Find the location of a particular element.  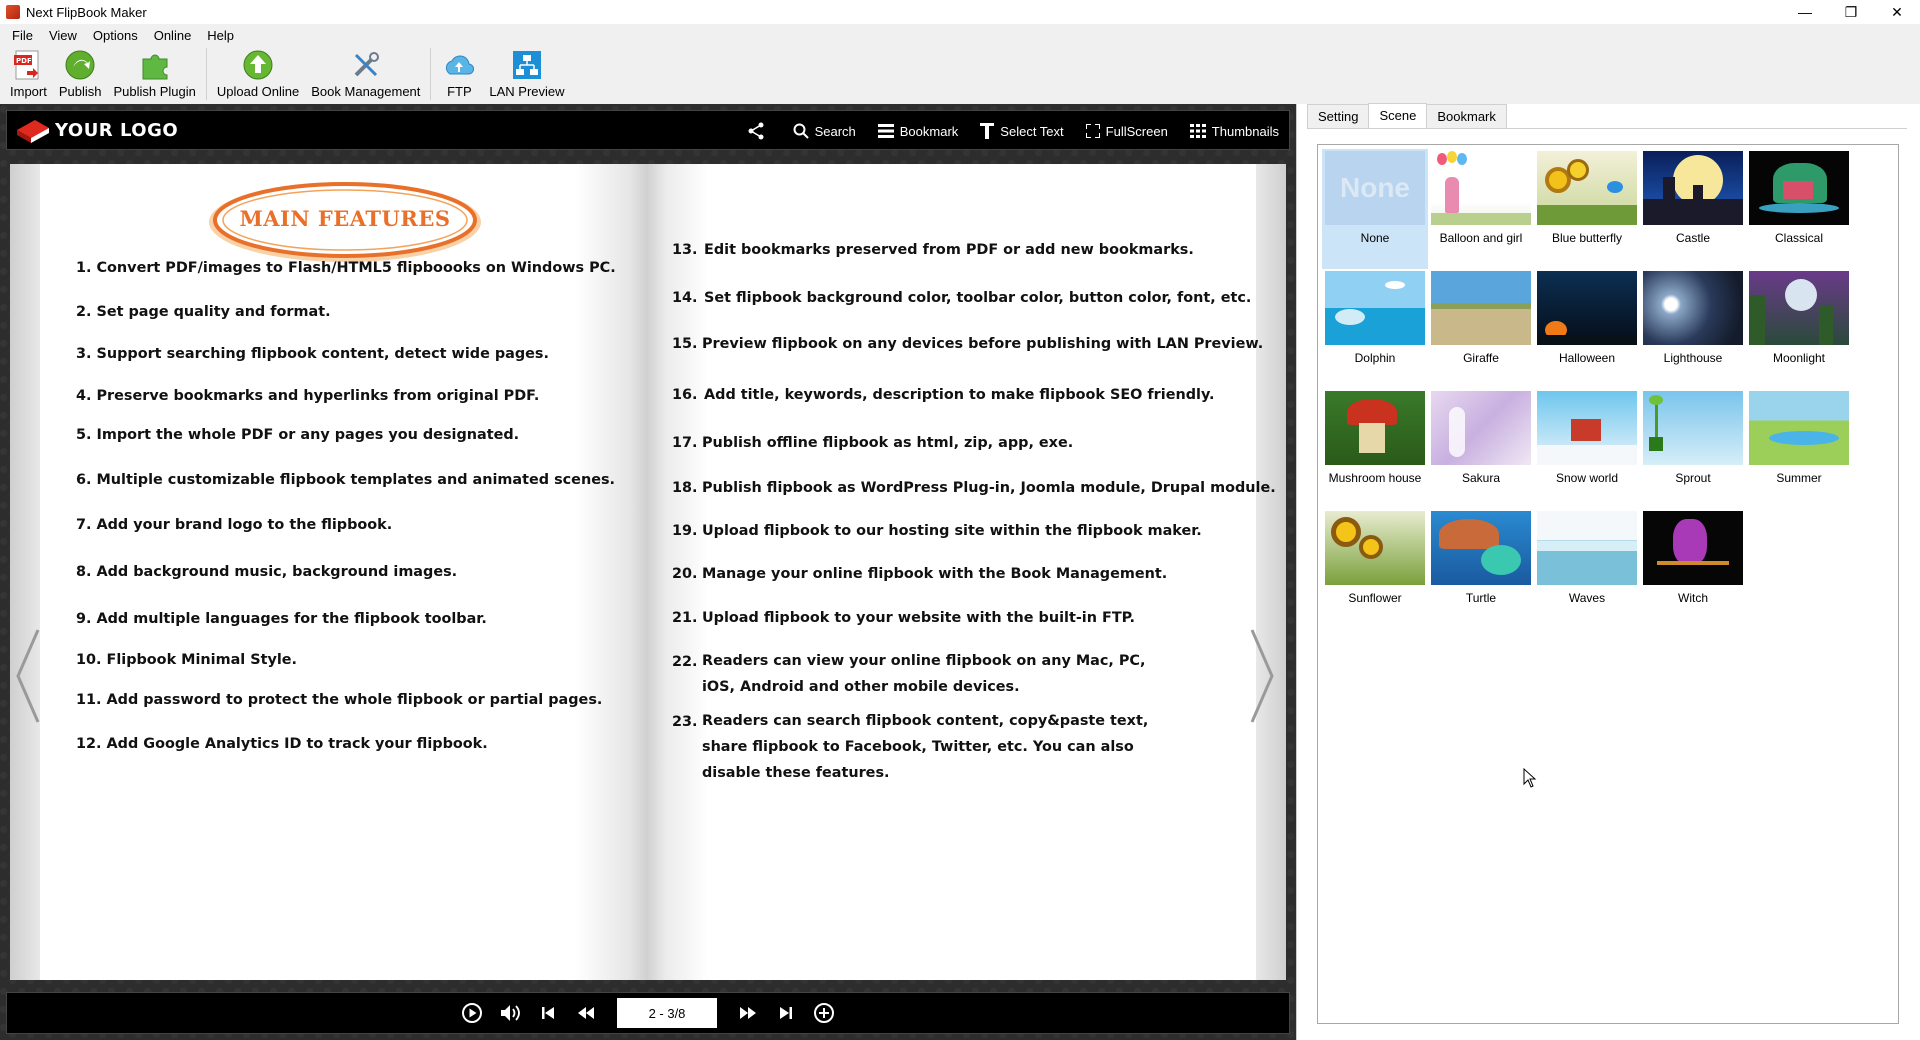

feature-item: 10. Flipbook Minimal Style. is located at coordinates (187, 660).